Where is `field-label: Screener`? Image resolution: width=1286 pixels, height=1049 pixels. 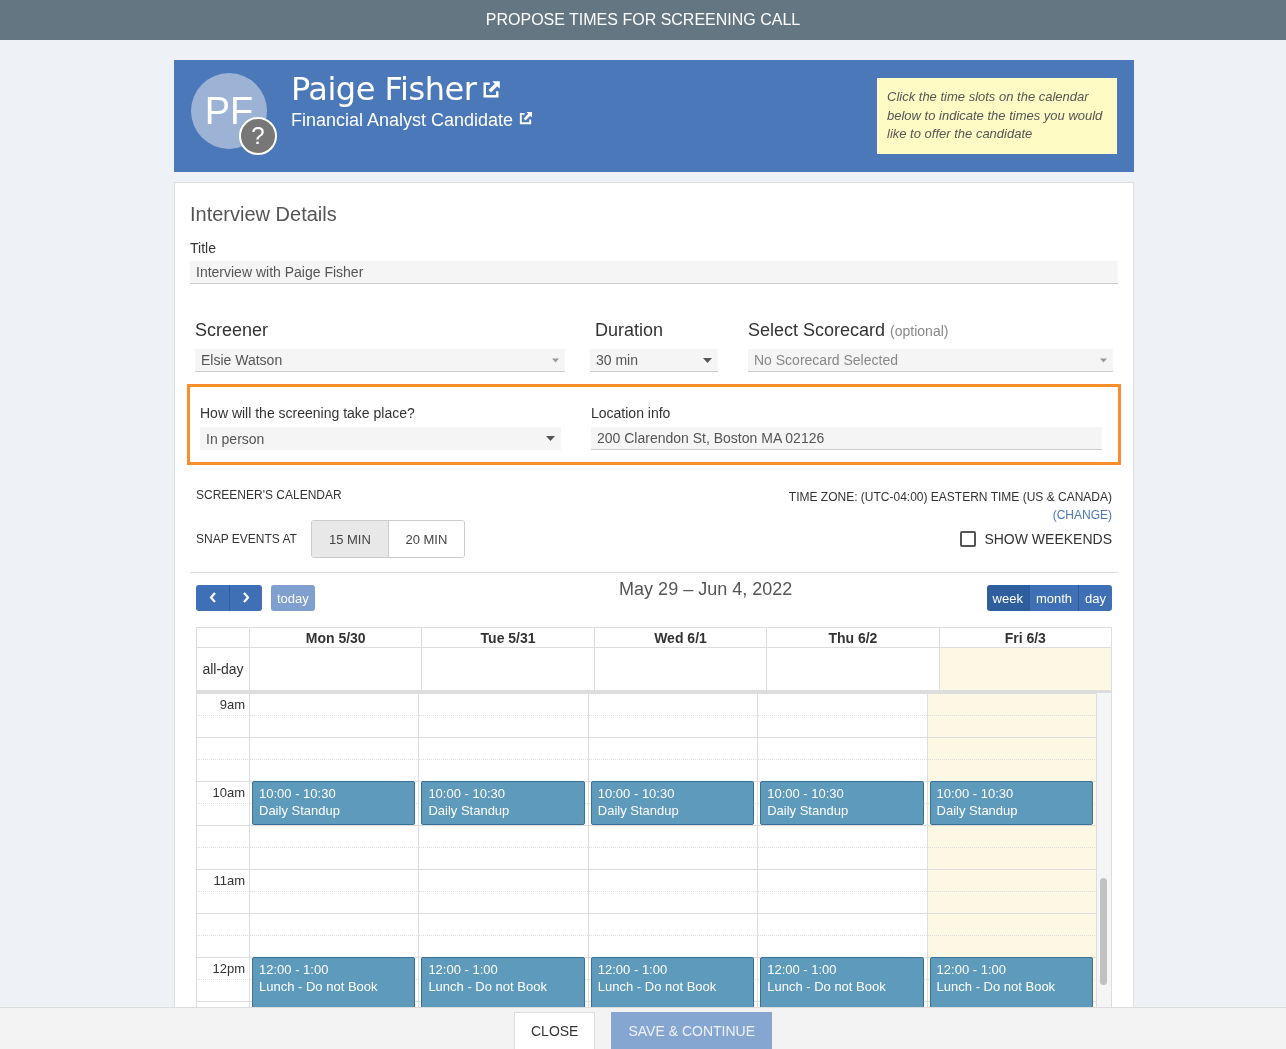 field-label: Screener is located at coordinates (232, 330).